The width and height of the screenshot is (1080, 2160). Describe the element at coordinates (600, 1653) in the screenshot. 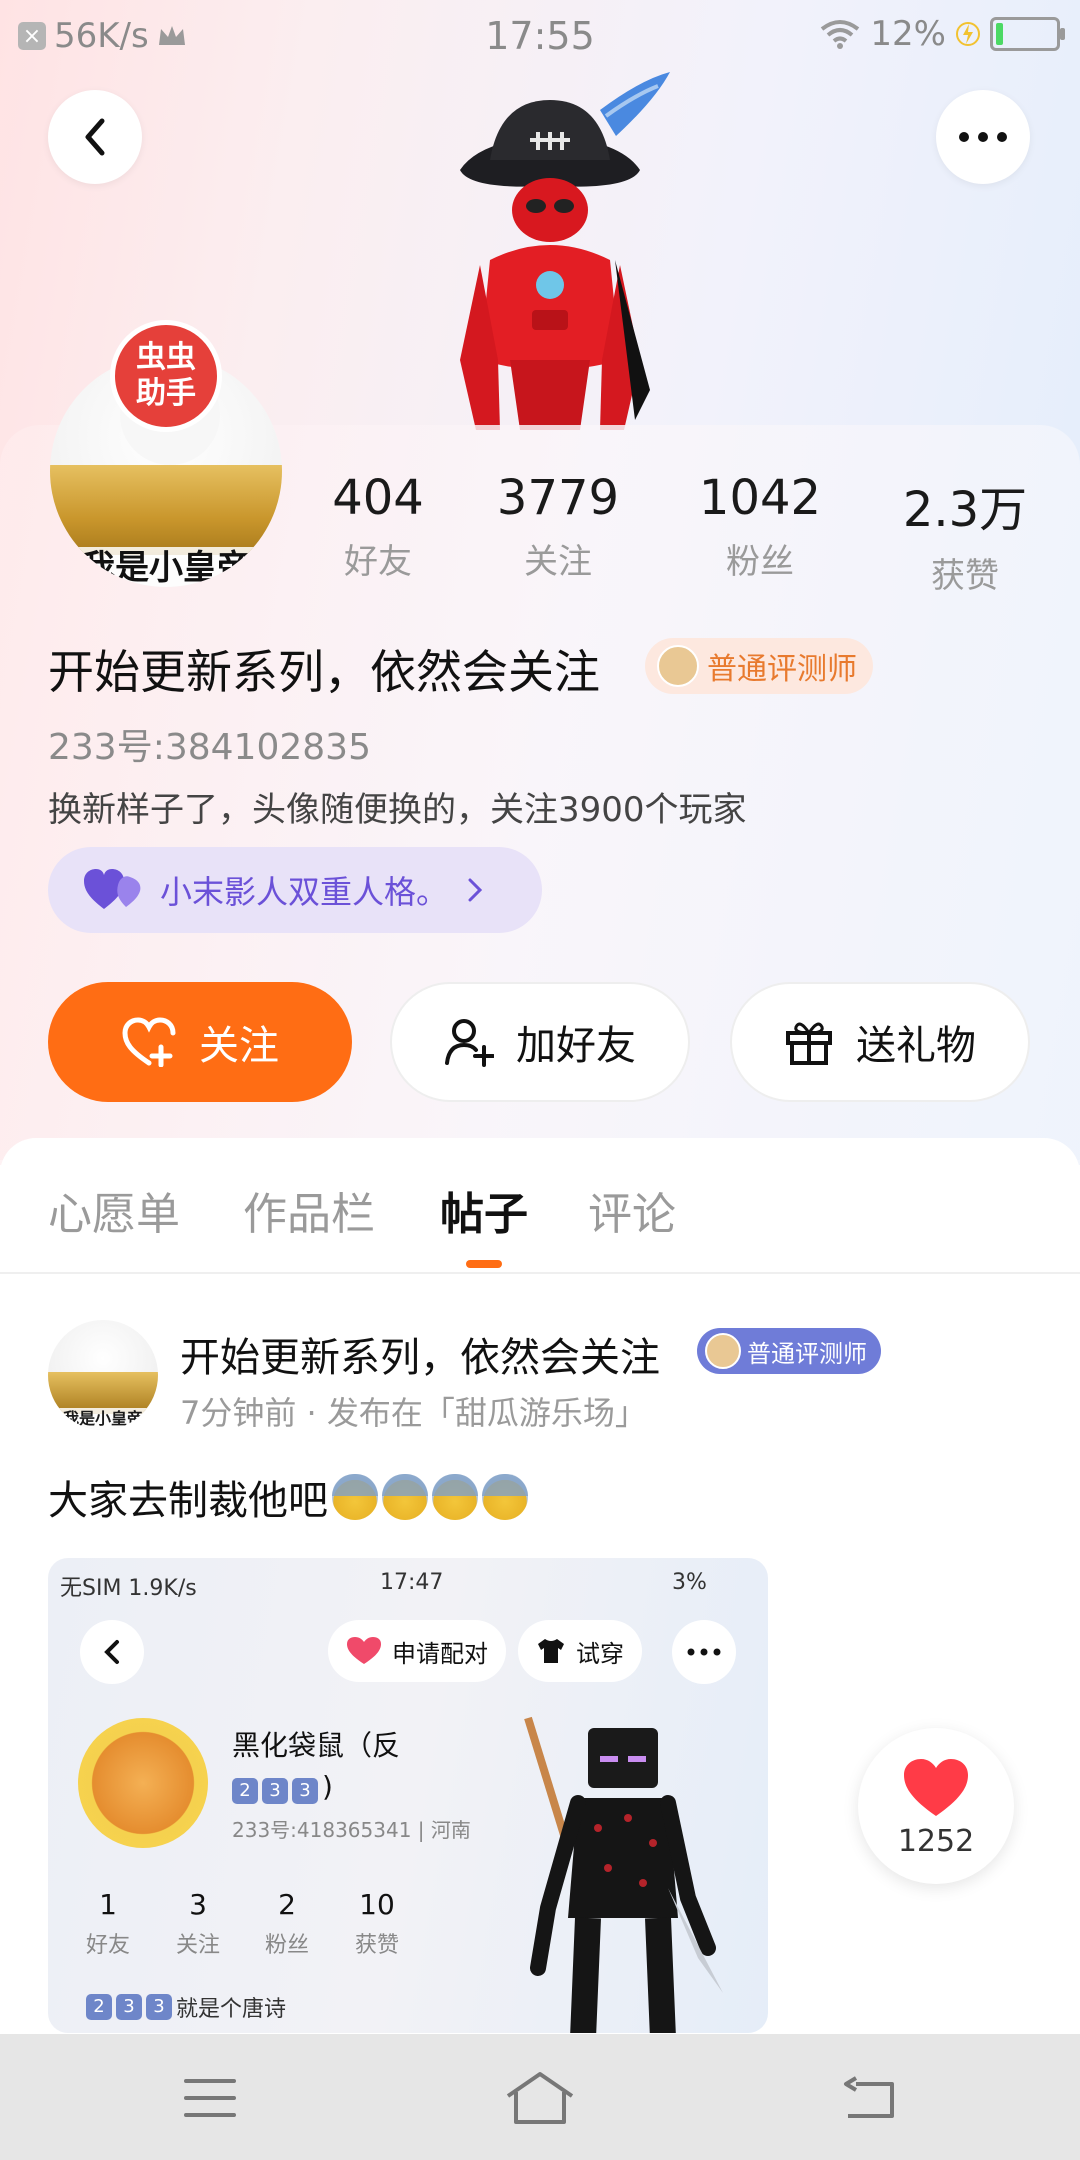

I see `embedded-try-label: 试穿` at that location.